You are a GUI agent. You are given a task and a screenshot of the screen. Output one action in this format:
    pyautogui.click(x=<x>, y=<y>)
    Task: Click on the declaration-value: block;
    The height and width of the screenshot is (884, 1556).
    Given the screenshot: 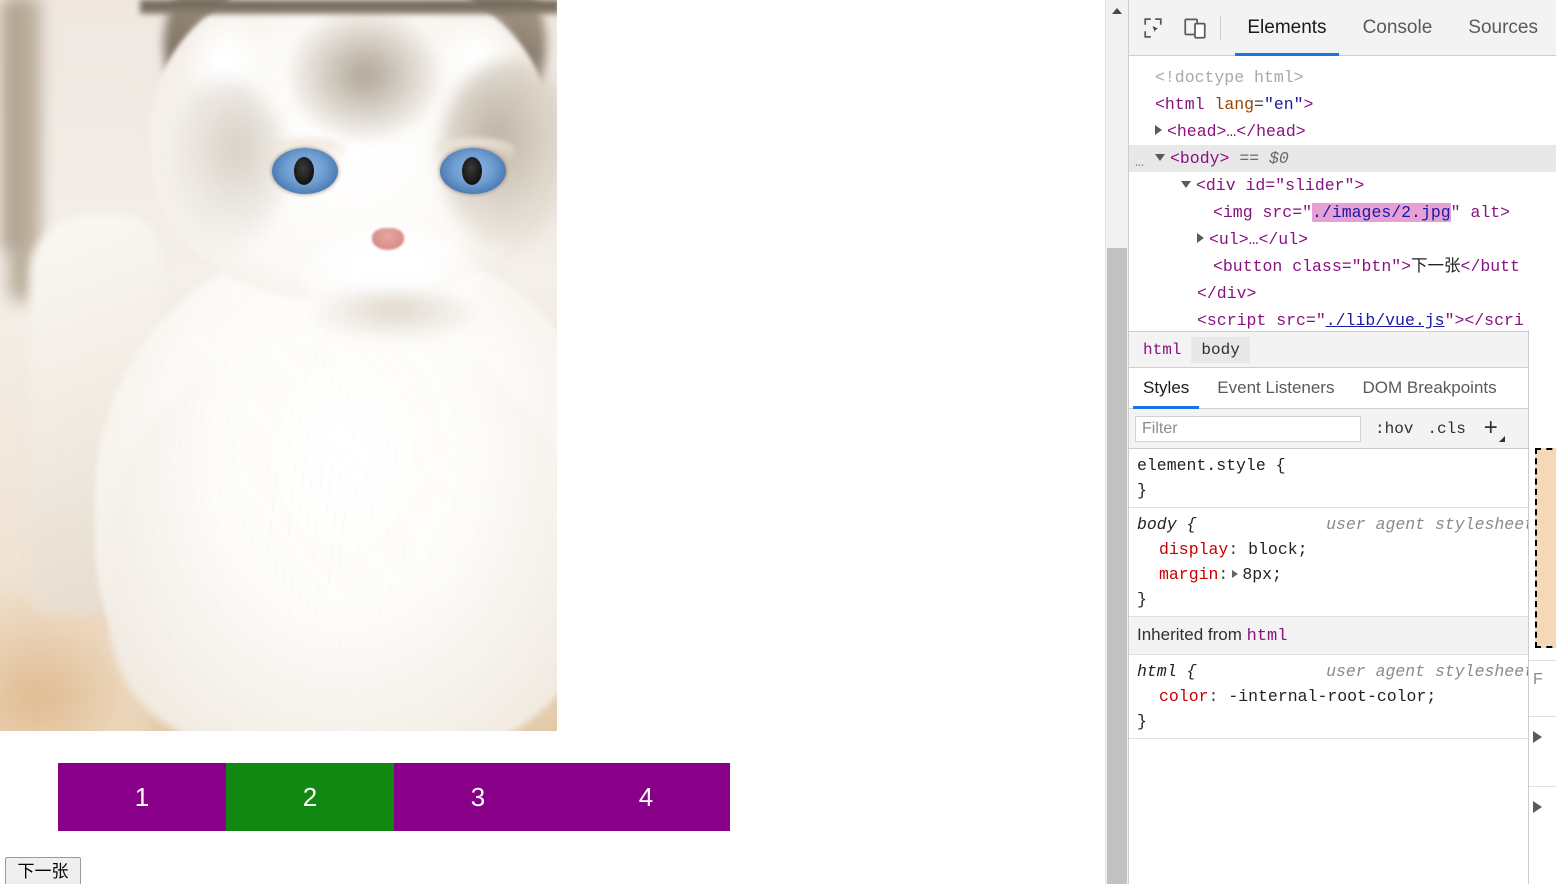 What is the action you would take?
    pyautogui.click(x=1277, y=549)
    